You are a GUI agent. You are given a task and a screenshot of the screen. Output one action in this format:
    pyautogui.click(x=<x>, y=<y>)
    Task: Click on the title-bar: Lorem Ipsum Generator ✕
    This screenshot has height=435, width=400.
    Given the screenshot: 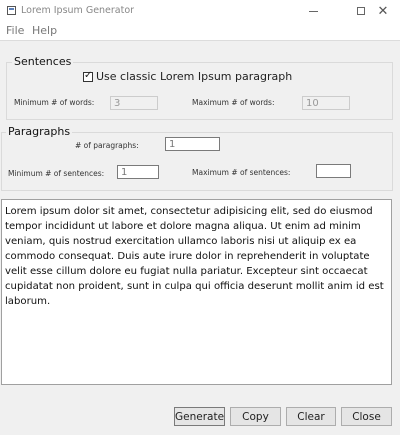 What is the action you would take?
    pyautogui.click(x=200, y=11)
    